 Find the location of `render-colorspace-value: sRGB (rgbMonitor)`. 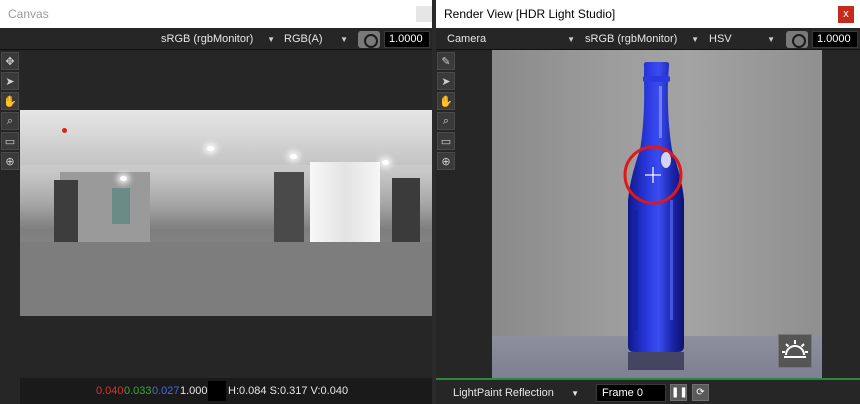

render-colorspace-value: sRGB (rgbMonitor) is located at coordinates (631, 39).